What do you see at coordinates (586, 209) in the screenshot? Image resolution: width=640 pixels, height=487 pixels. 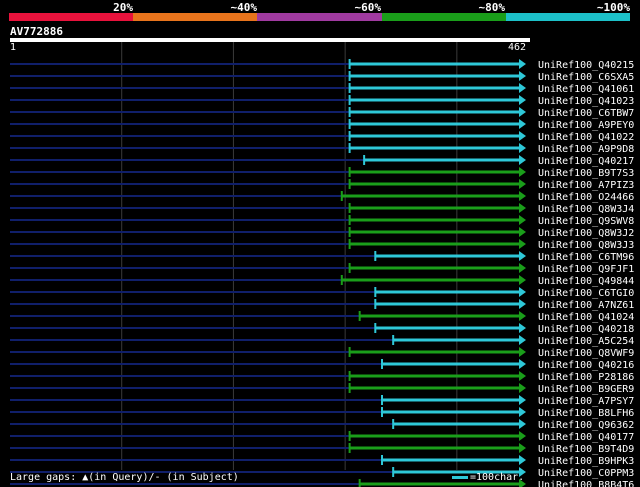 I see `hit-label: UniRef100_Q8W3J4` at bounding box center [586, 209].